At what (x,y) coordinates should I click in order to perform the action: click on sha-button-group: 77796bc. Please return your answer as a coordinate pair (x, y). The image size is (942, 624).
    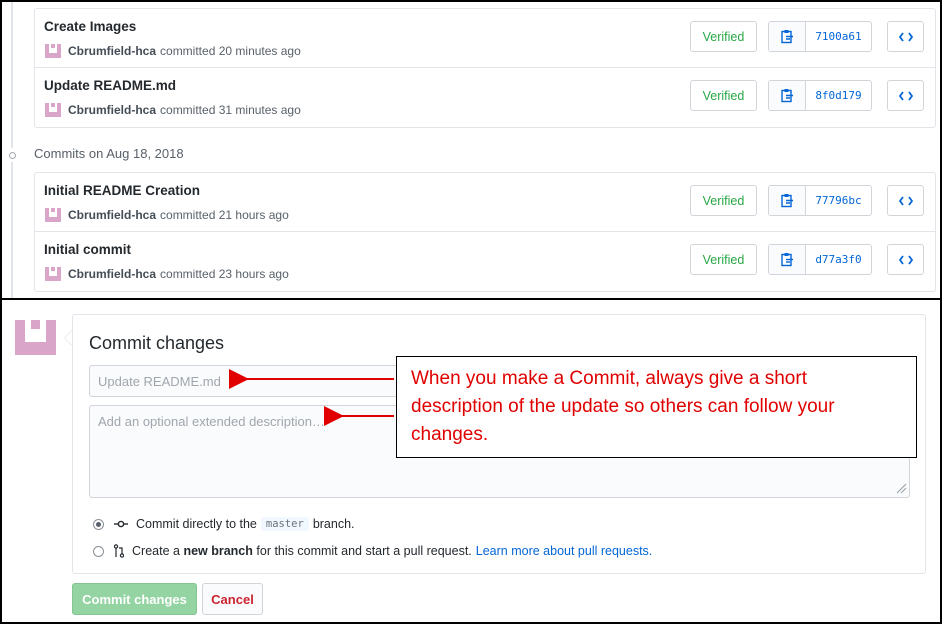
    Looking at the image, I should click on (820, 200).